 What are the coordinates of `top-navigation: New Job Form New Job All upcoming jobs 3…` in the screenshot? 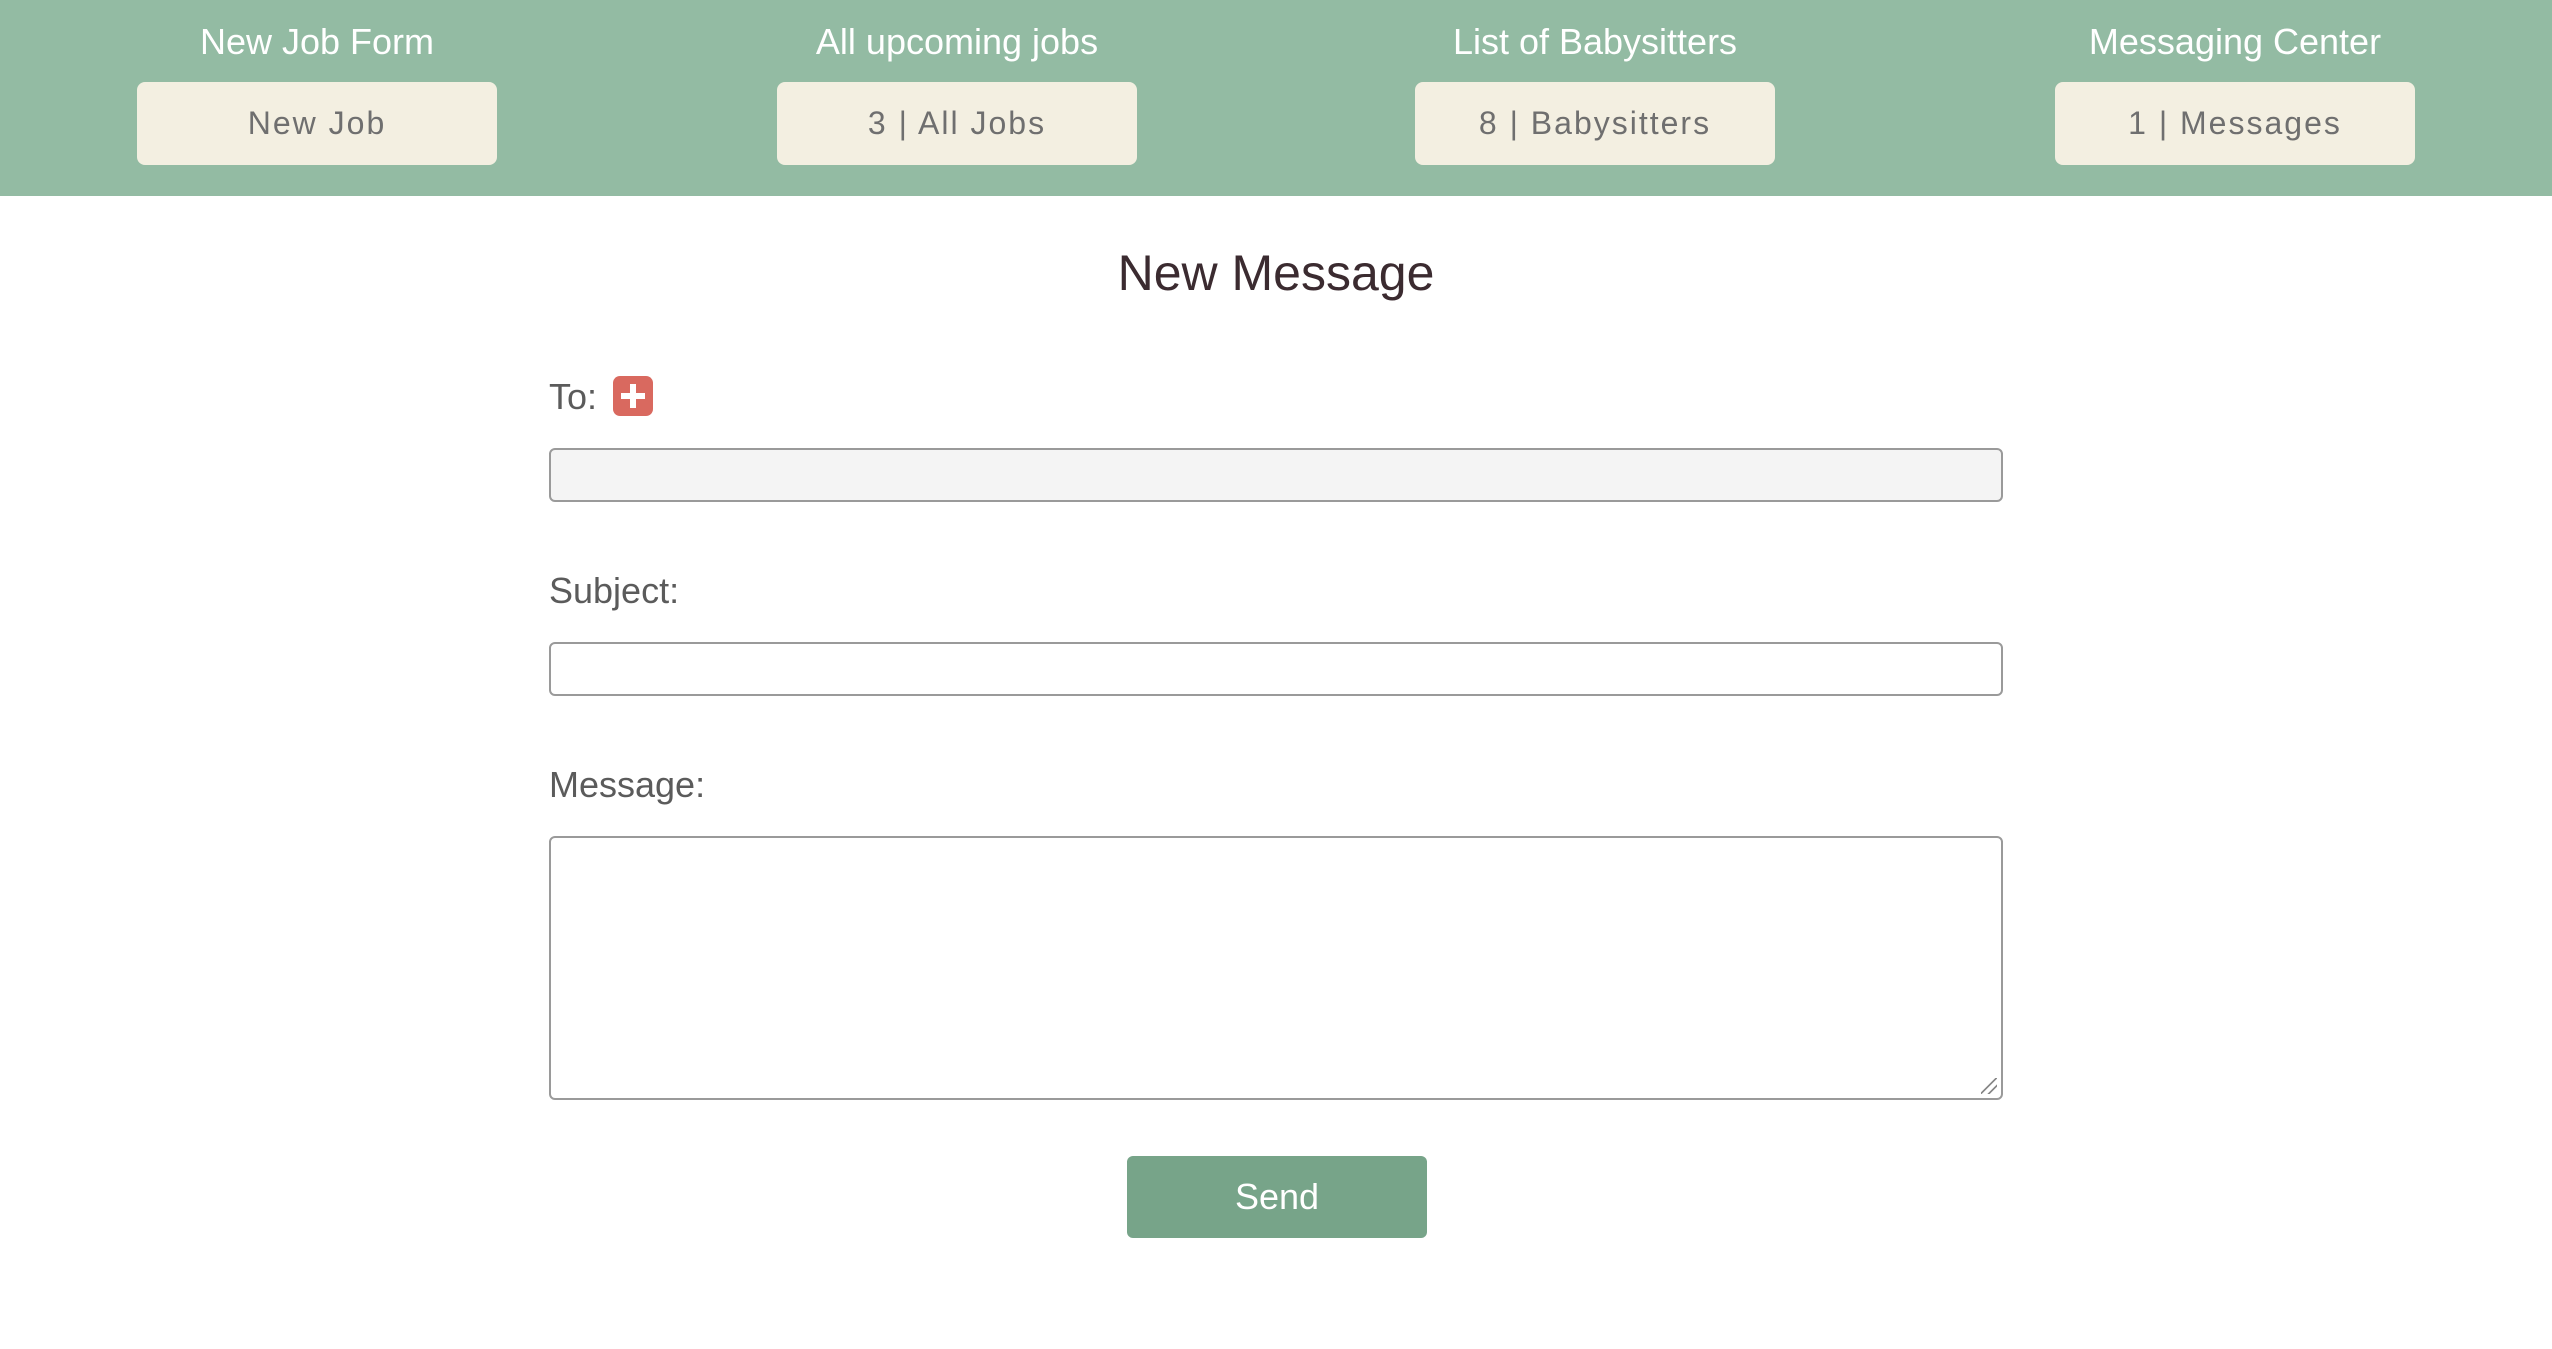 It's located at (1276, 98).